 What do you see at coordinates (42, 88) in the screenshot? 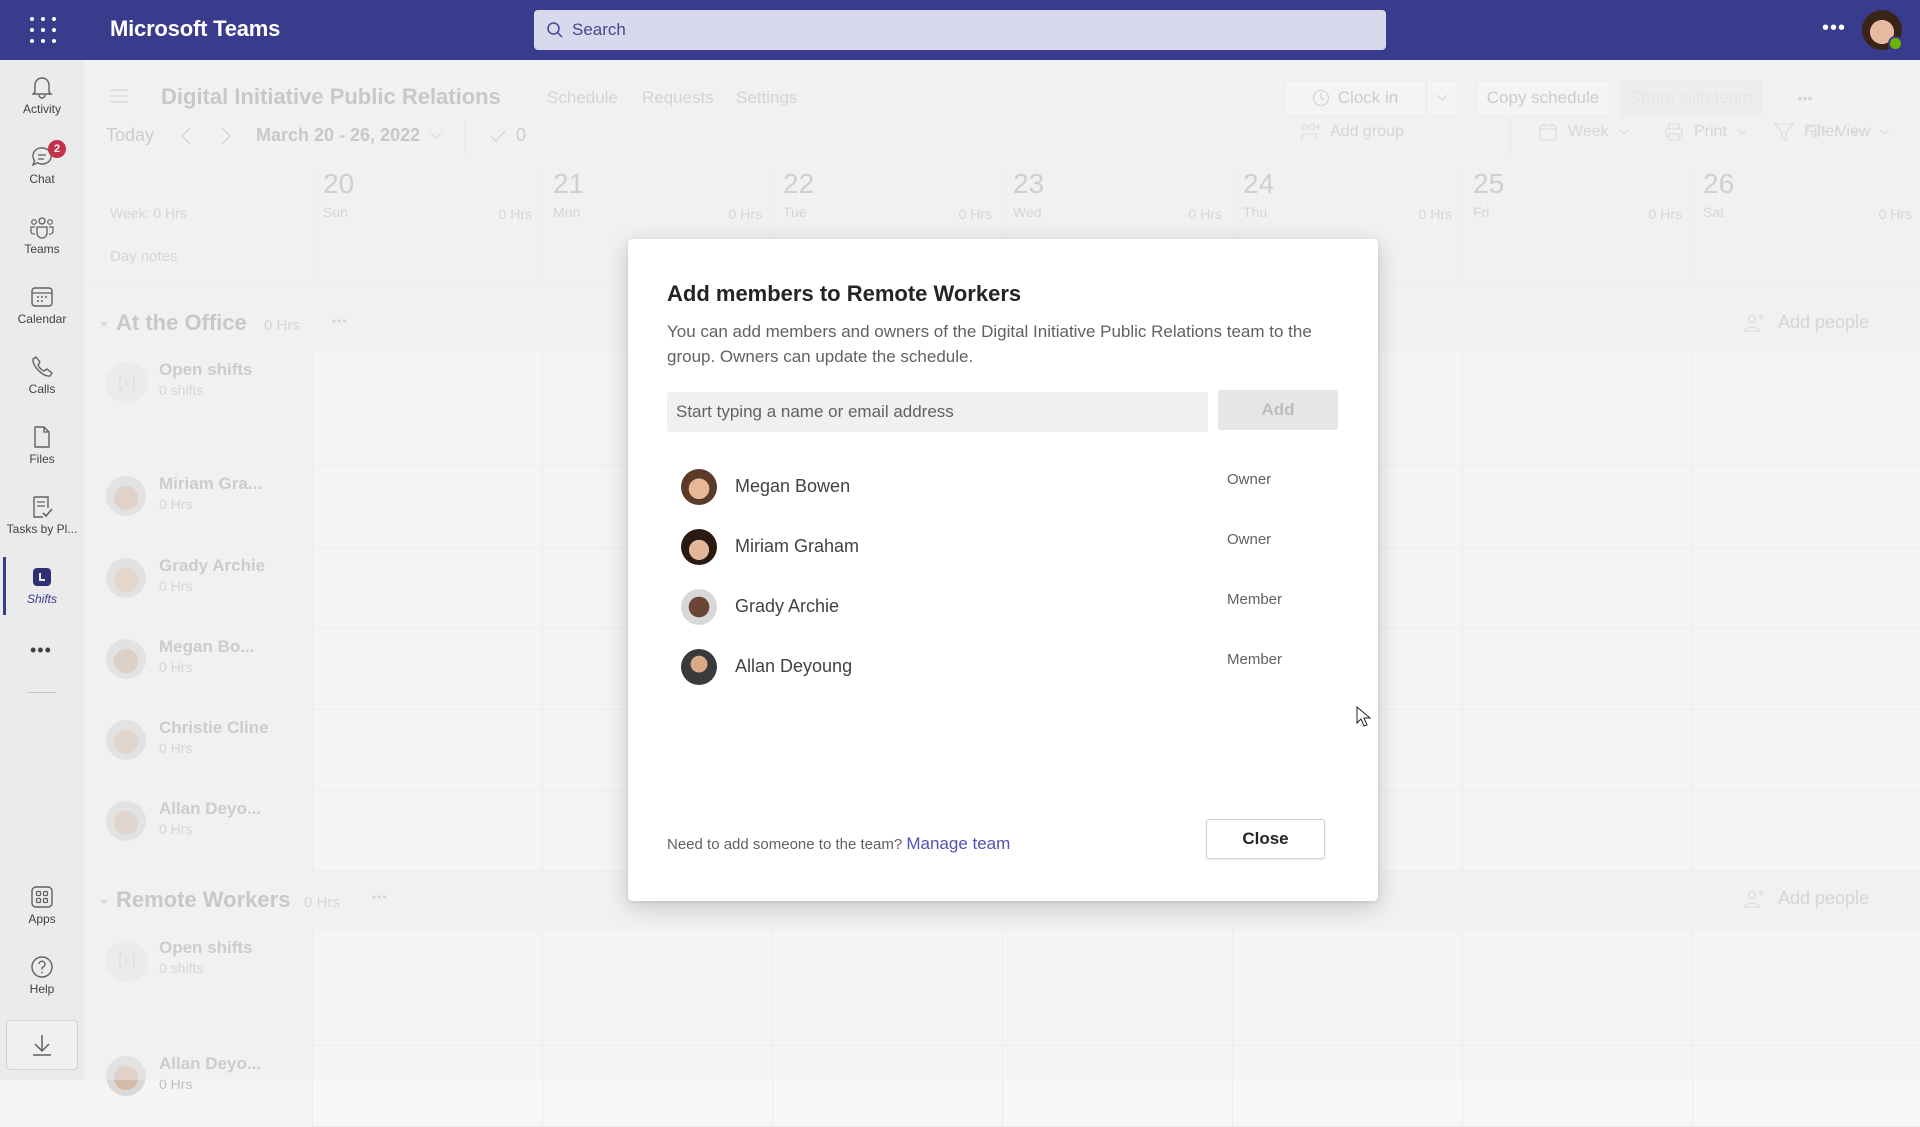
I see `bell-icon` at bounding box center [42, 88].